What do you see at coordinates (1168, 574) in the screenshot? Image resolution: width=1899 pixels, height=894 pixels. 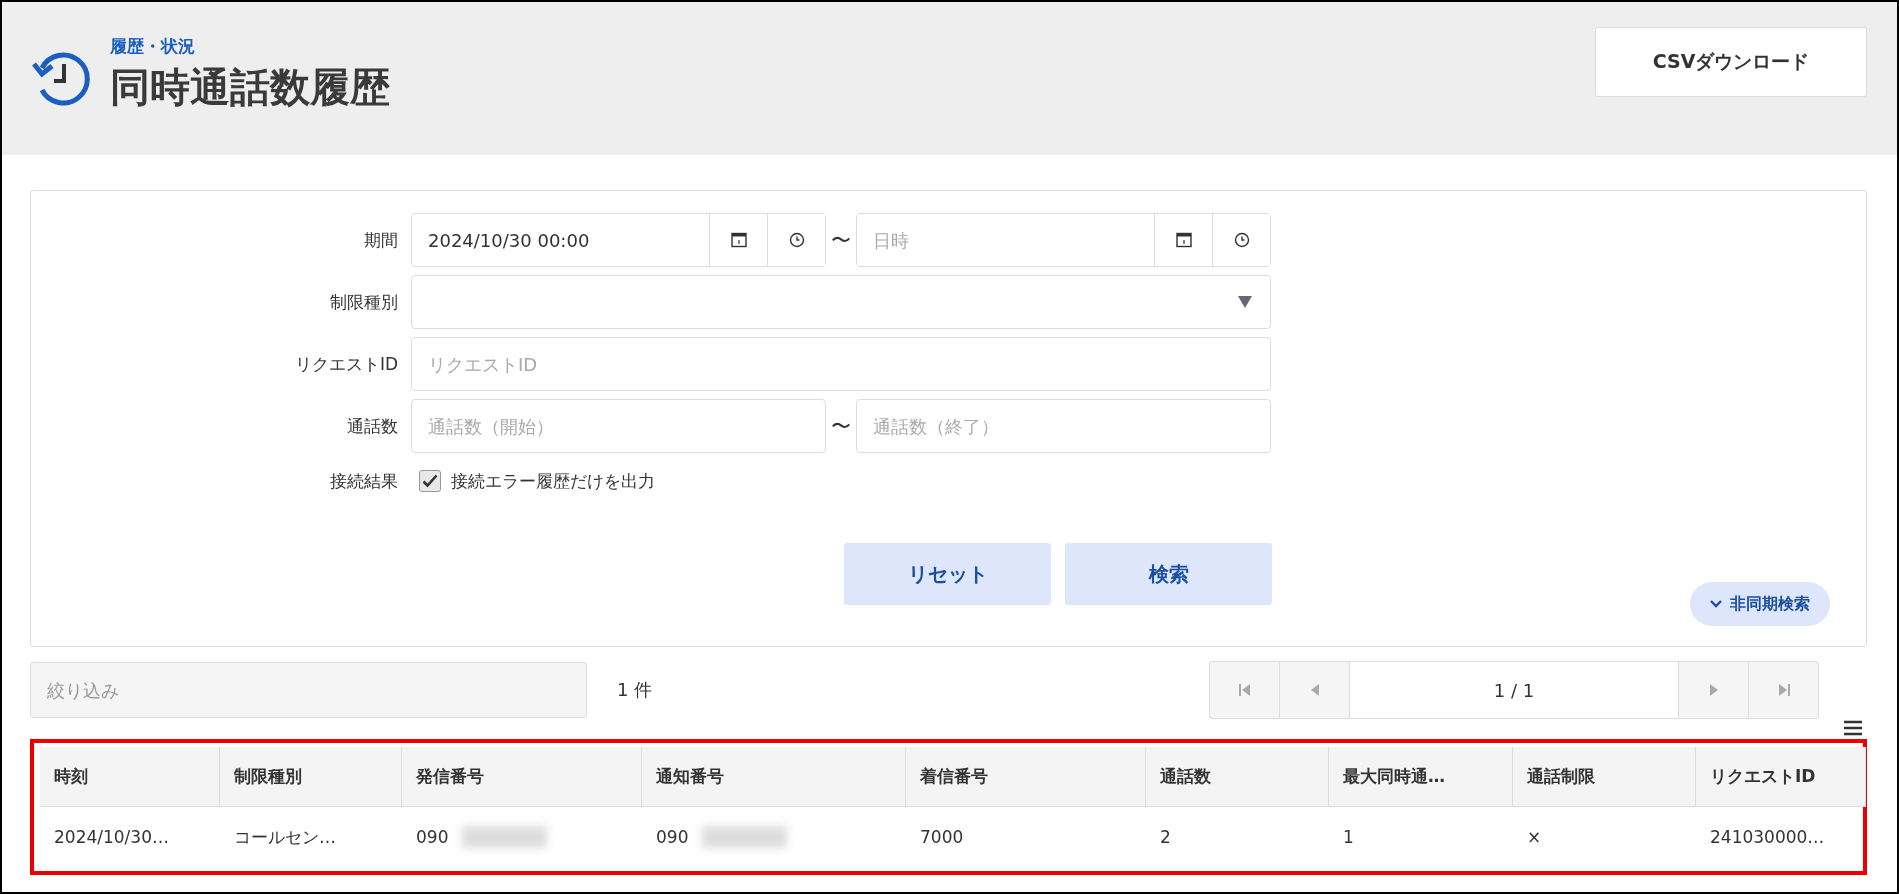 I see `search-button: 検索` at bounding box center [1168, 574].